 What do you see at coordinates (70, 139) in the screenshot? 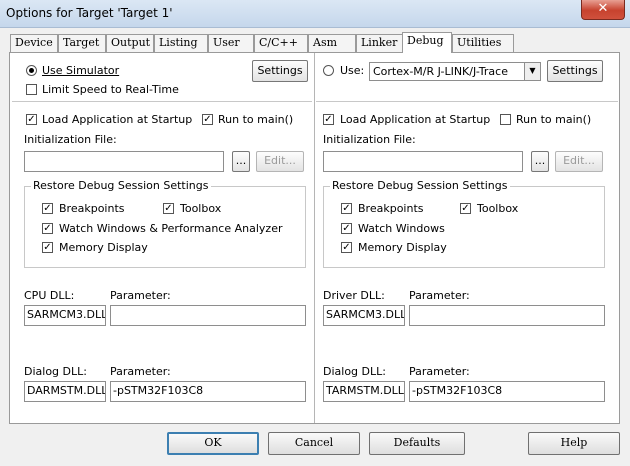
I see `left-init-file-label: Initialization File:` at bounding box center [70, 139].